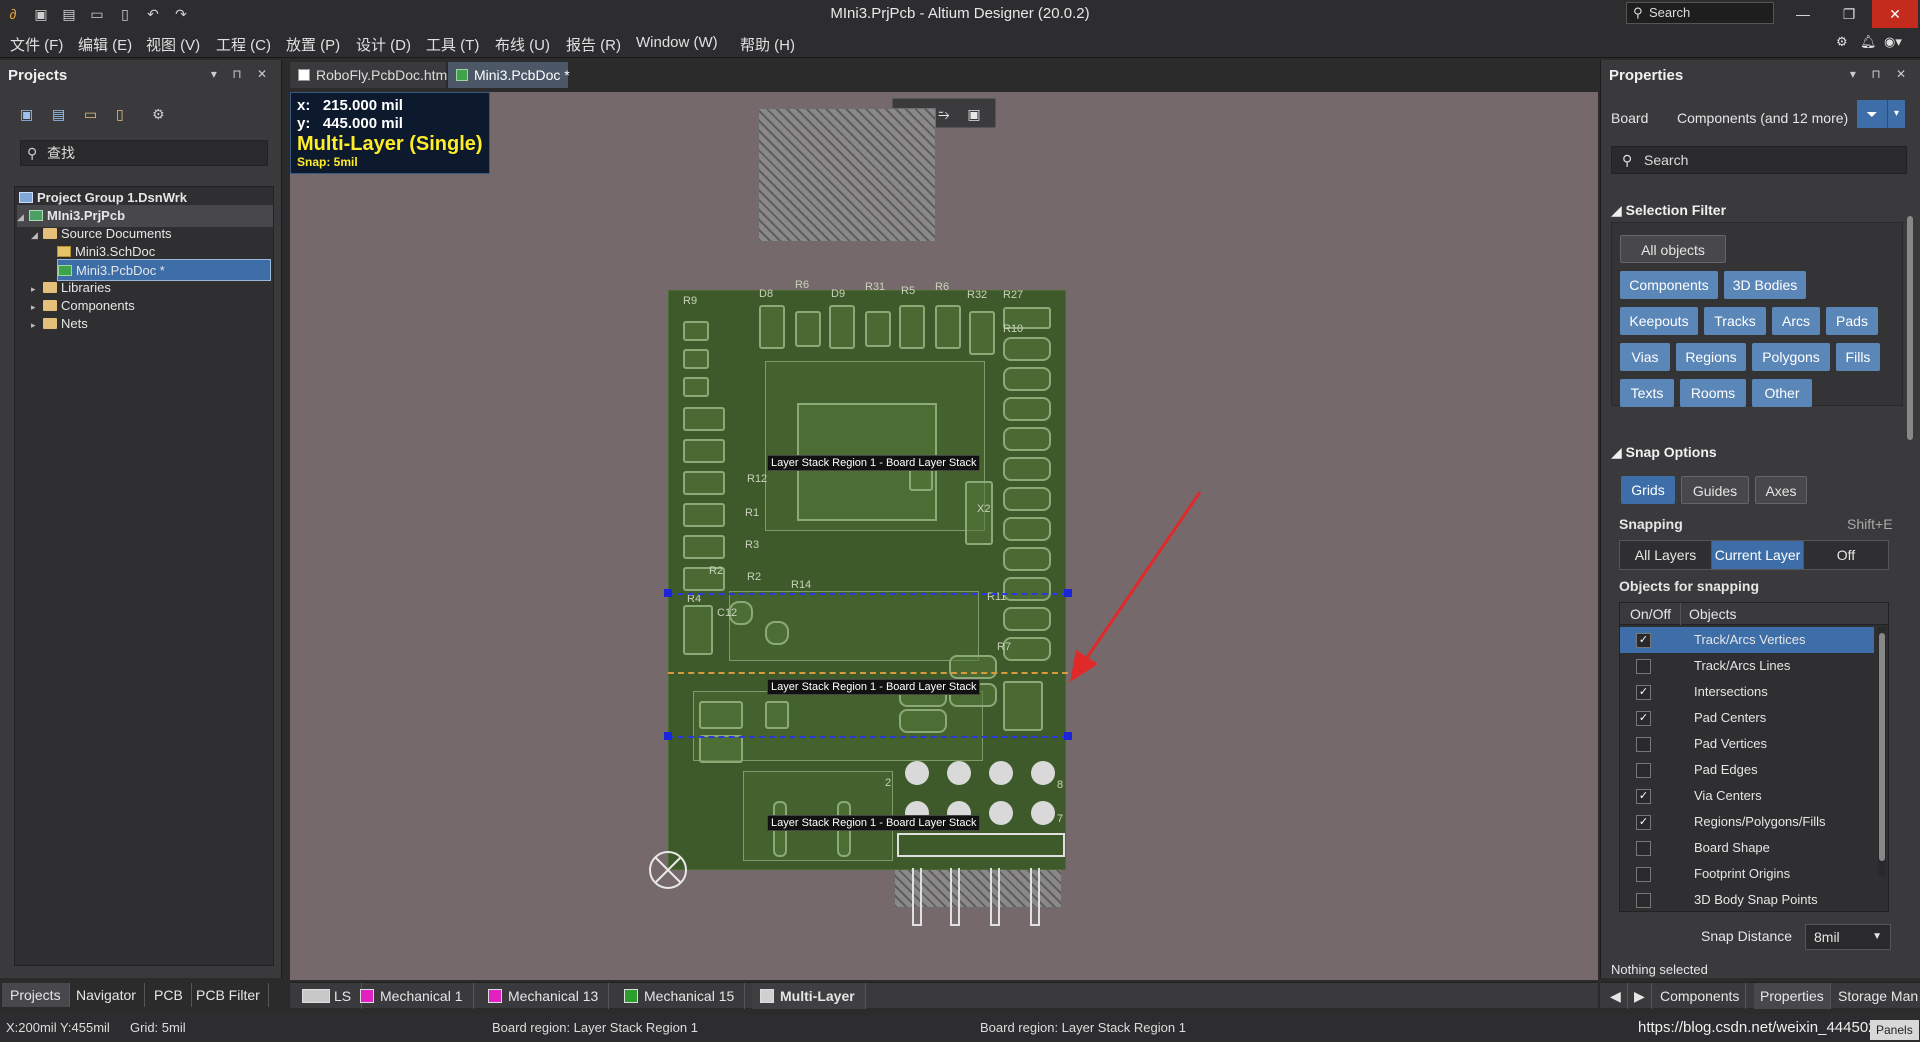 The image size is (1920, 1042). I want to click on filter-fills: Fills, so click(1858, 357).